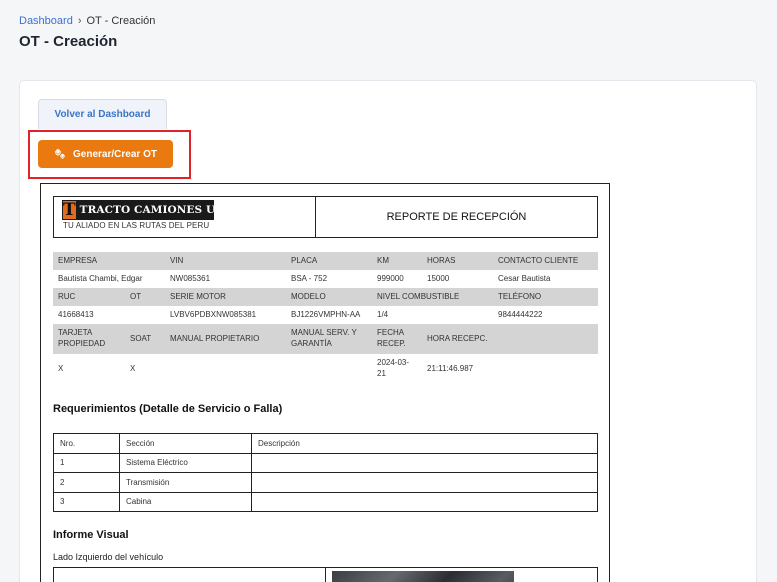 This screenshot has width=777, height=582. What do you see at coordinates (309, 278) in the screenshot?
I see `info-value-cell: BSA - 752` at bounding box center [309, 278].